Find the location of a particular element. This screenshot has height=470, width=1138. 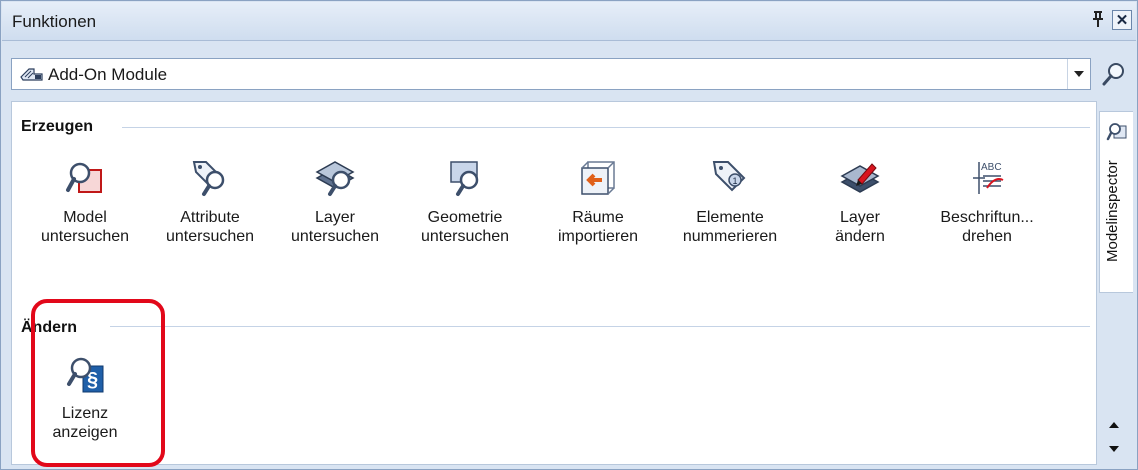

search-button is located at coordinates (1114, 74).